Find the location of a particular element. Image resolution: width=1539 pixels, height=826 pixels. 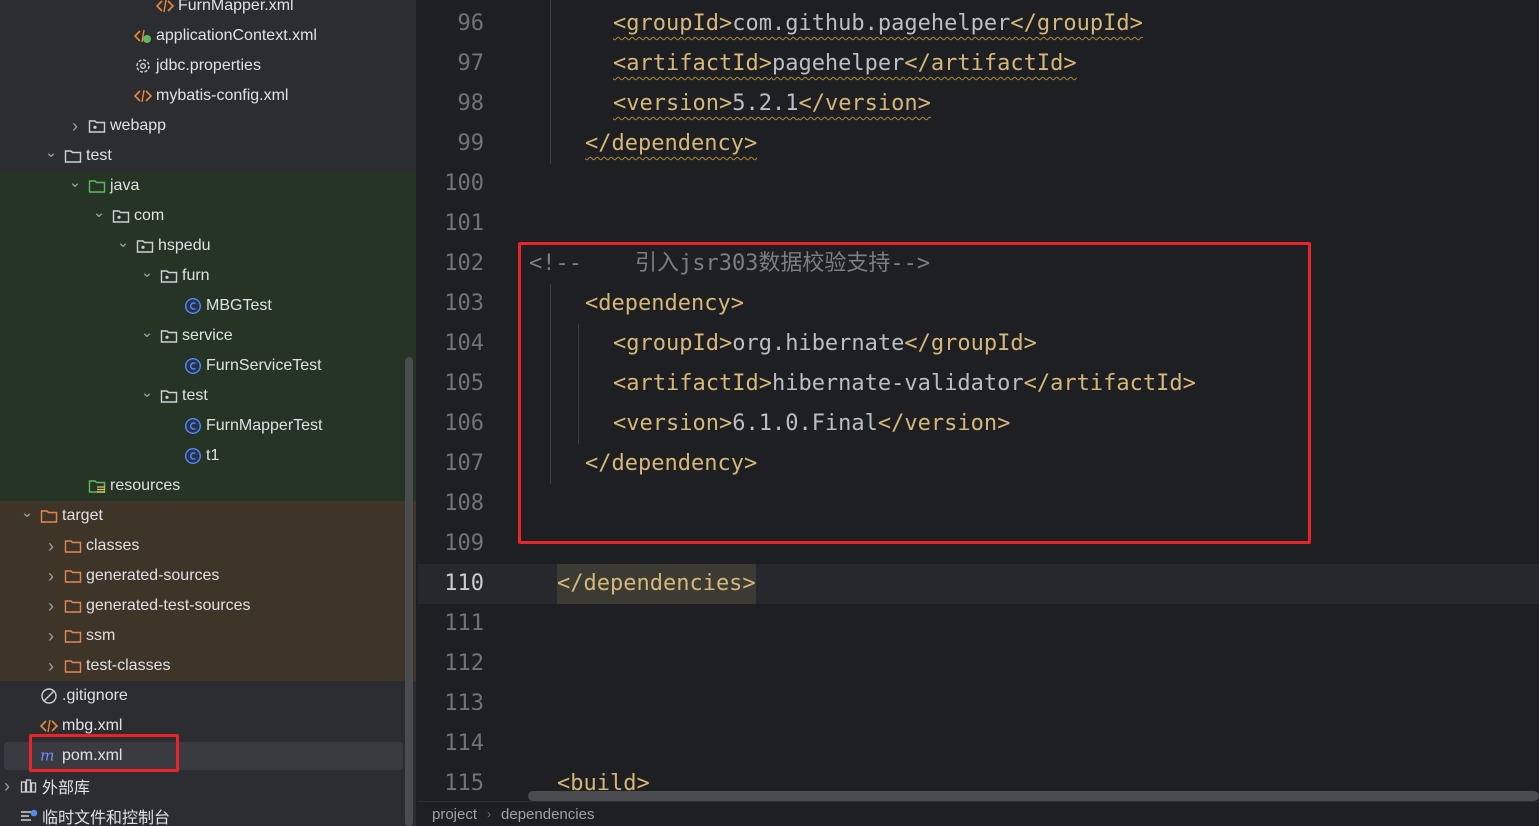

tree-item: ›临时文件和控制台 is located at coordinates (209, 813).